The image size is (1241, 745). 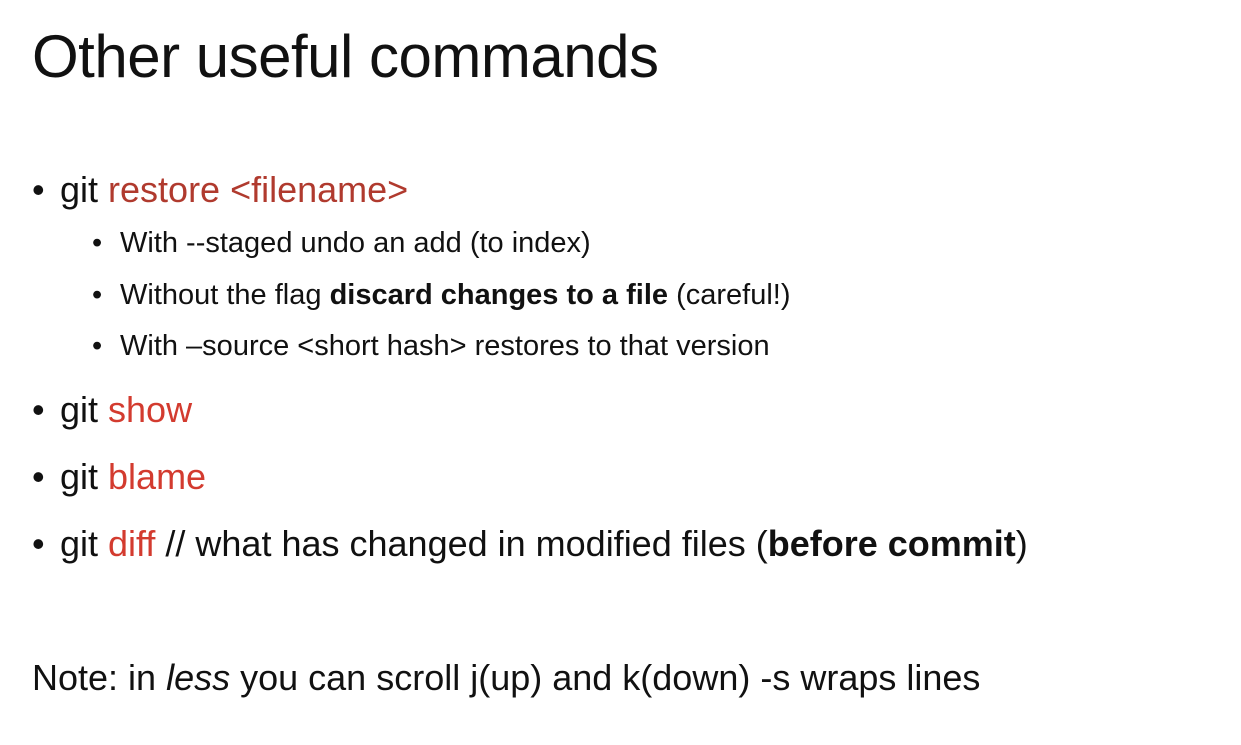 I want to click on bullet-item-show: • git show, so click(x=112, y=410).